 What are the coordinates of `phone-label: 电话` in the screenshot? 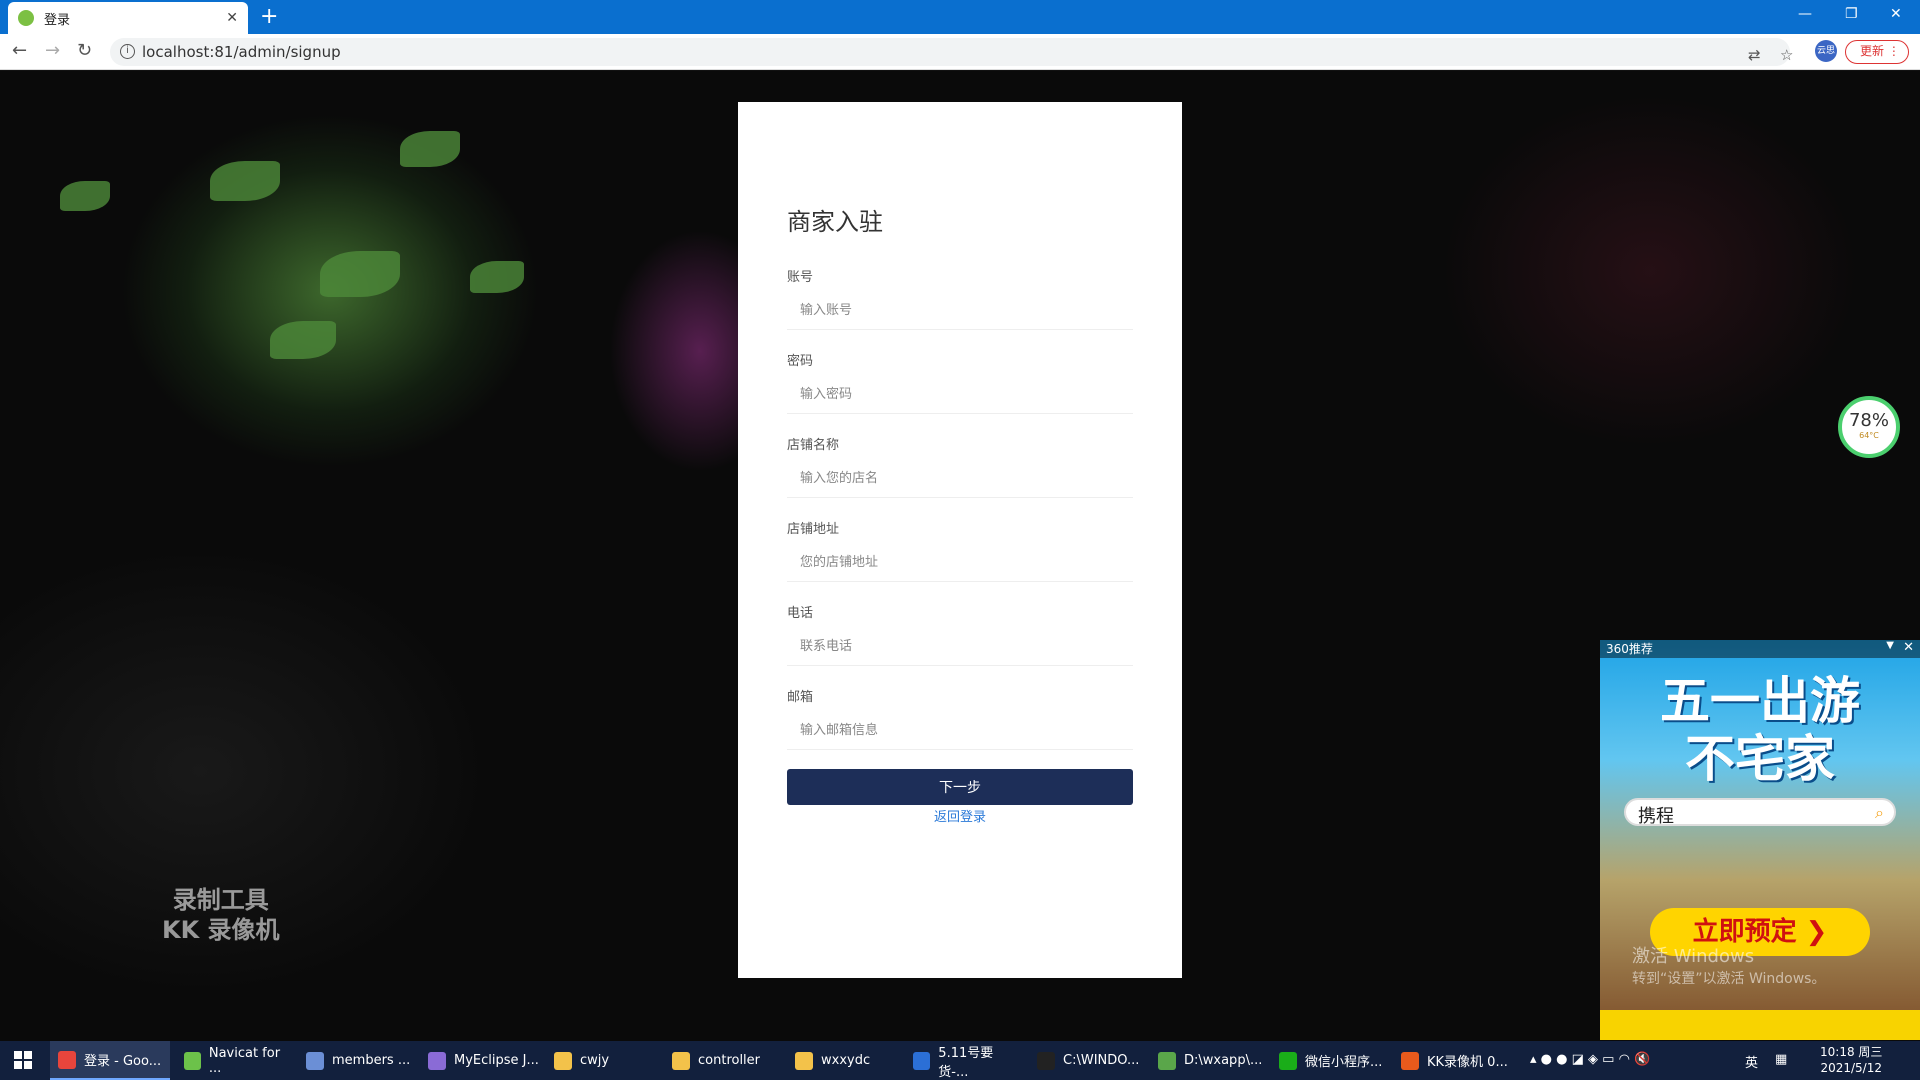 It's located at (800, 613).